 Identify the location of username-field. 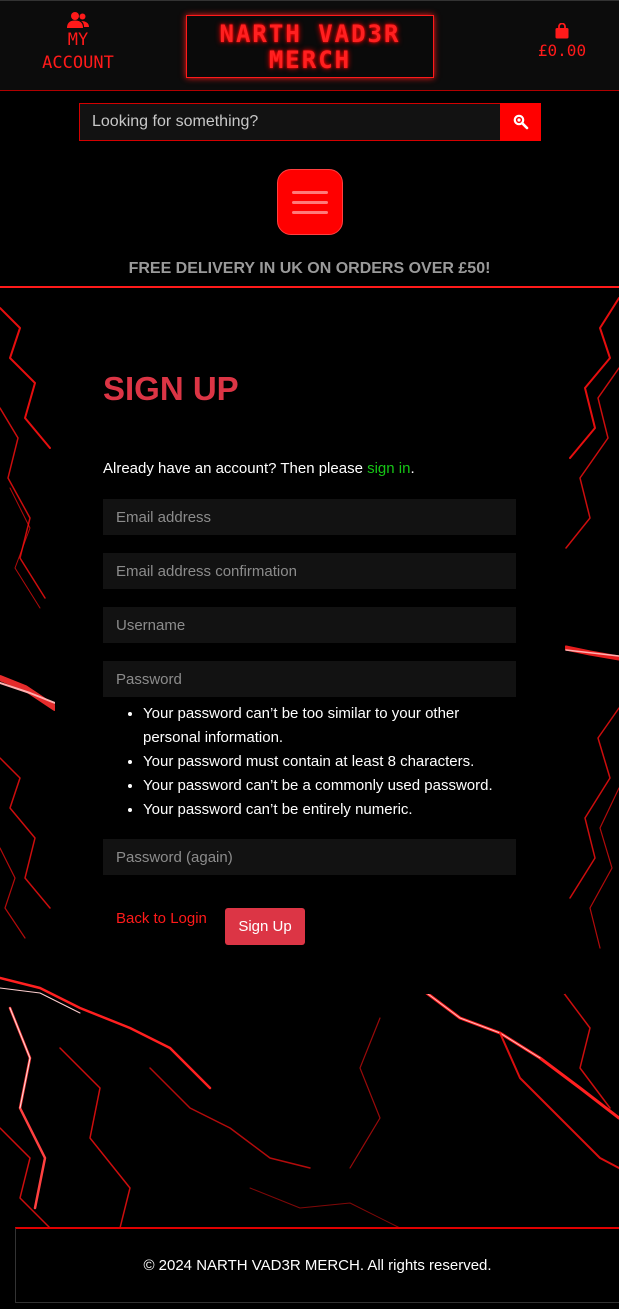
(309, 625).